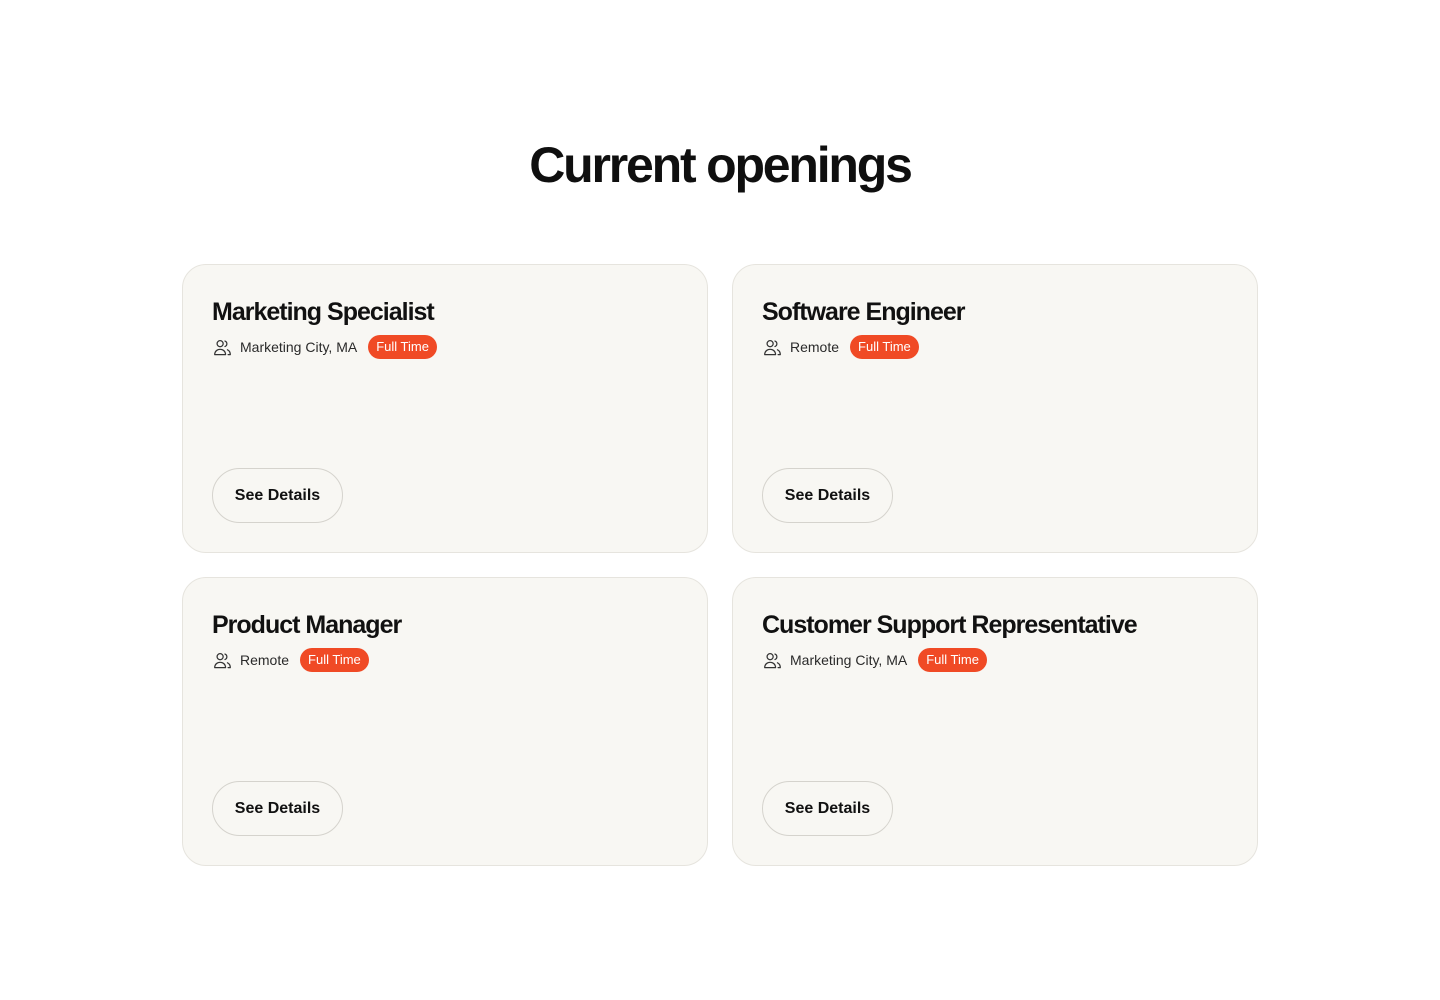 This screenshot has height=1000, width=1440. I want to click on job-title: Marketing Specialist, so click(323, 312).